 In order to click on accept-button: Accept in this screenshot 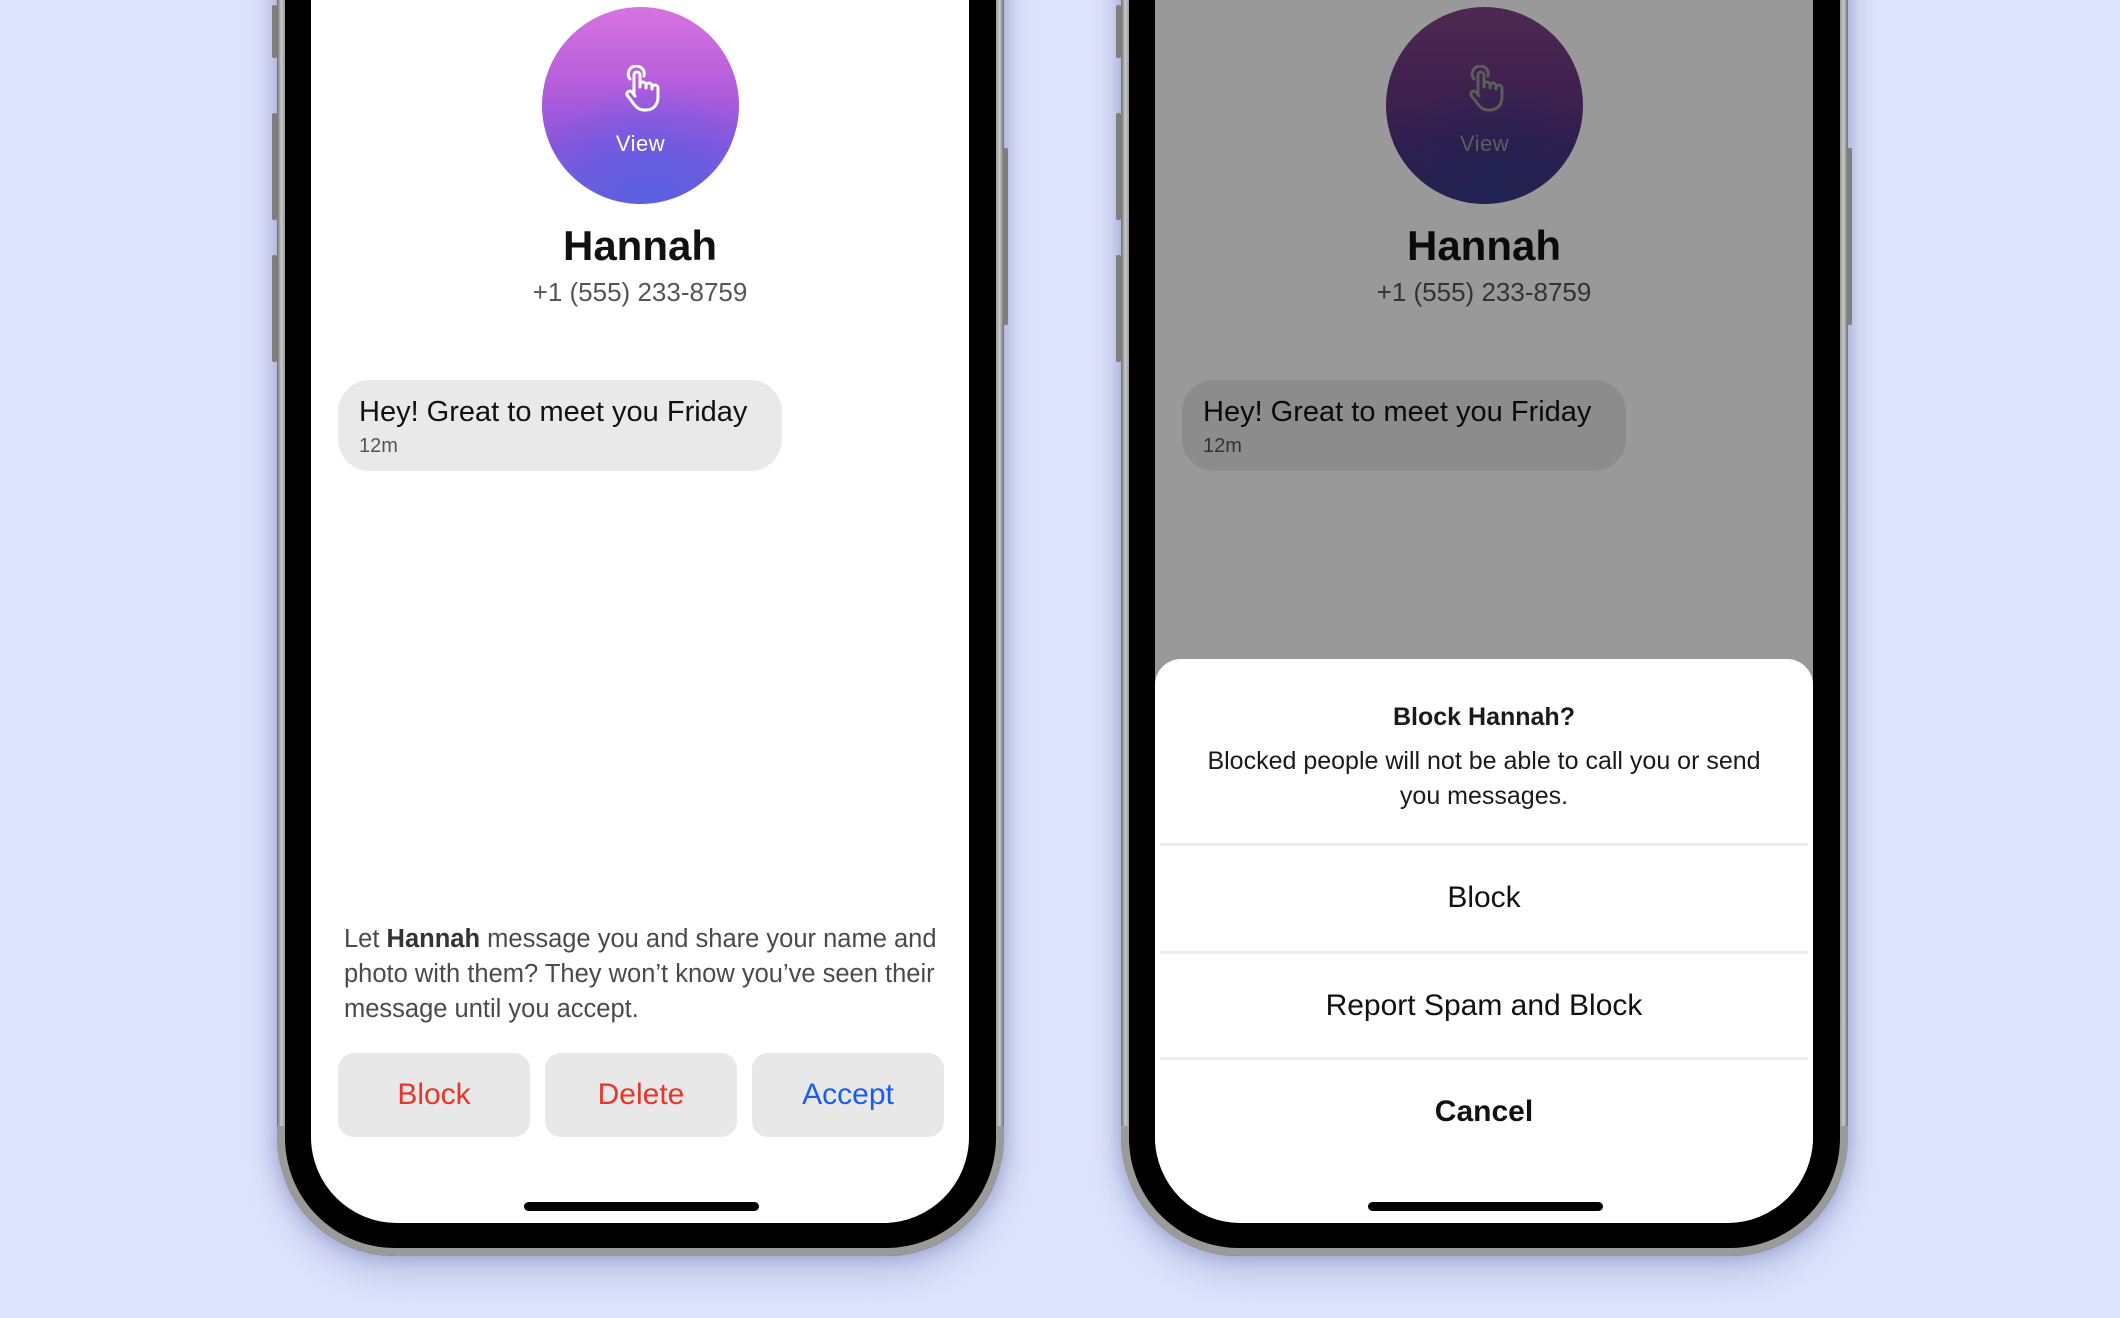, I will do `click(848, 1095)`.